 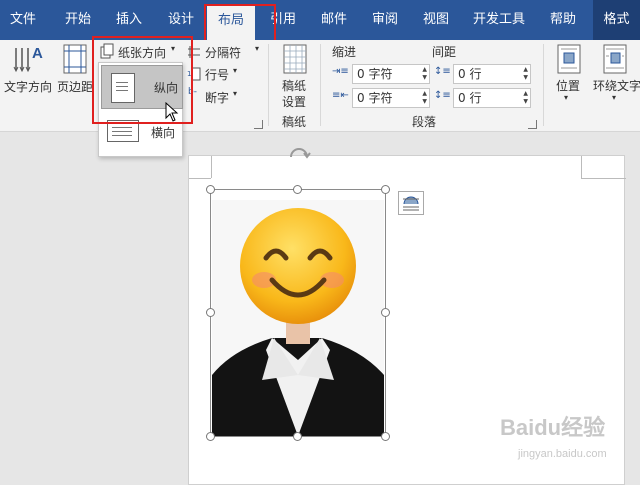 I want to click on spacing-before-value: 0 行, so click(x=470, y=74).